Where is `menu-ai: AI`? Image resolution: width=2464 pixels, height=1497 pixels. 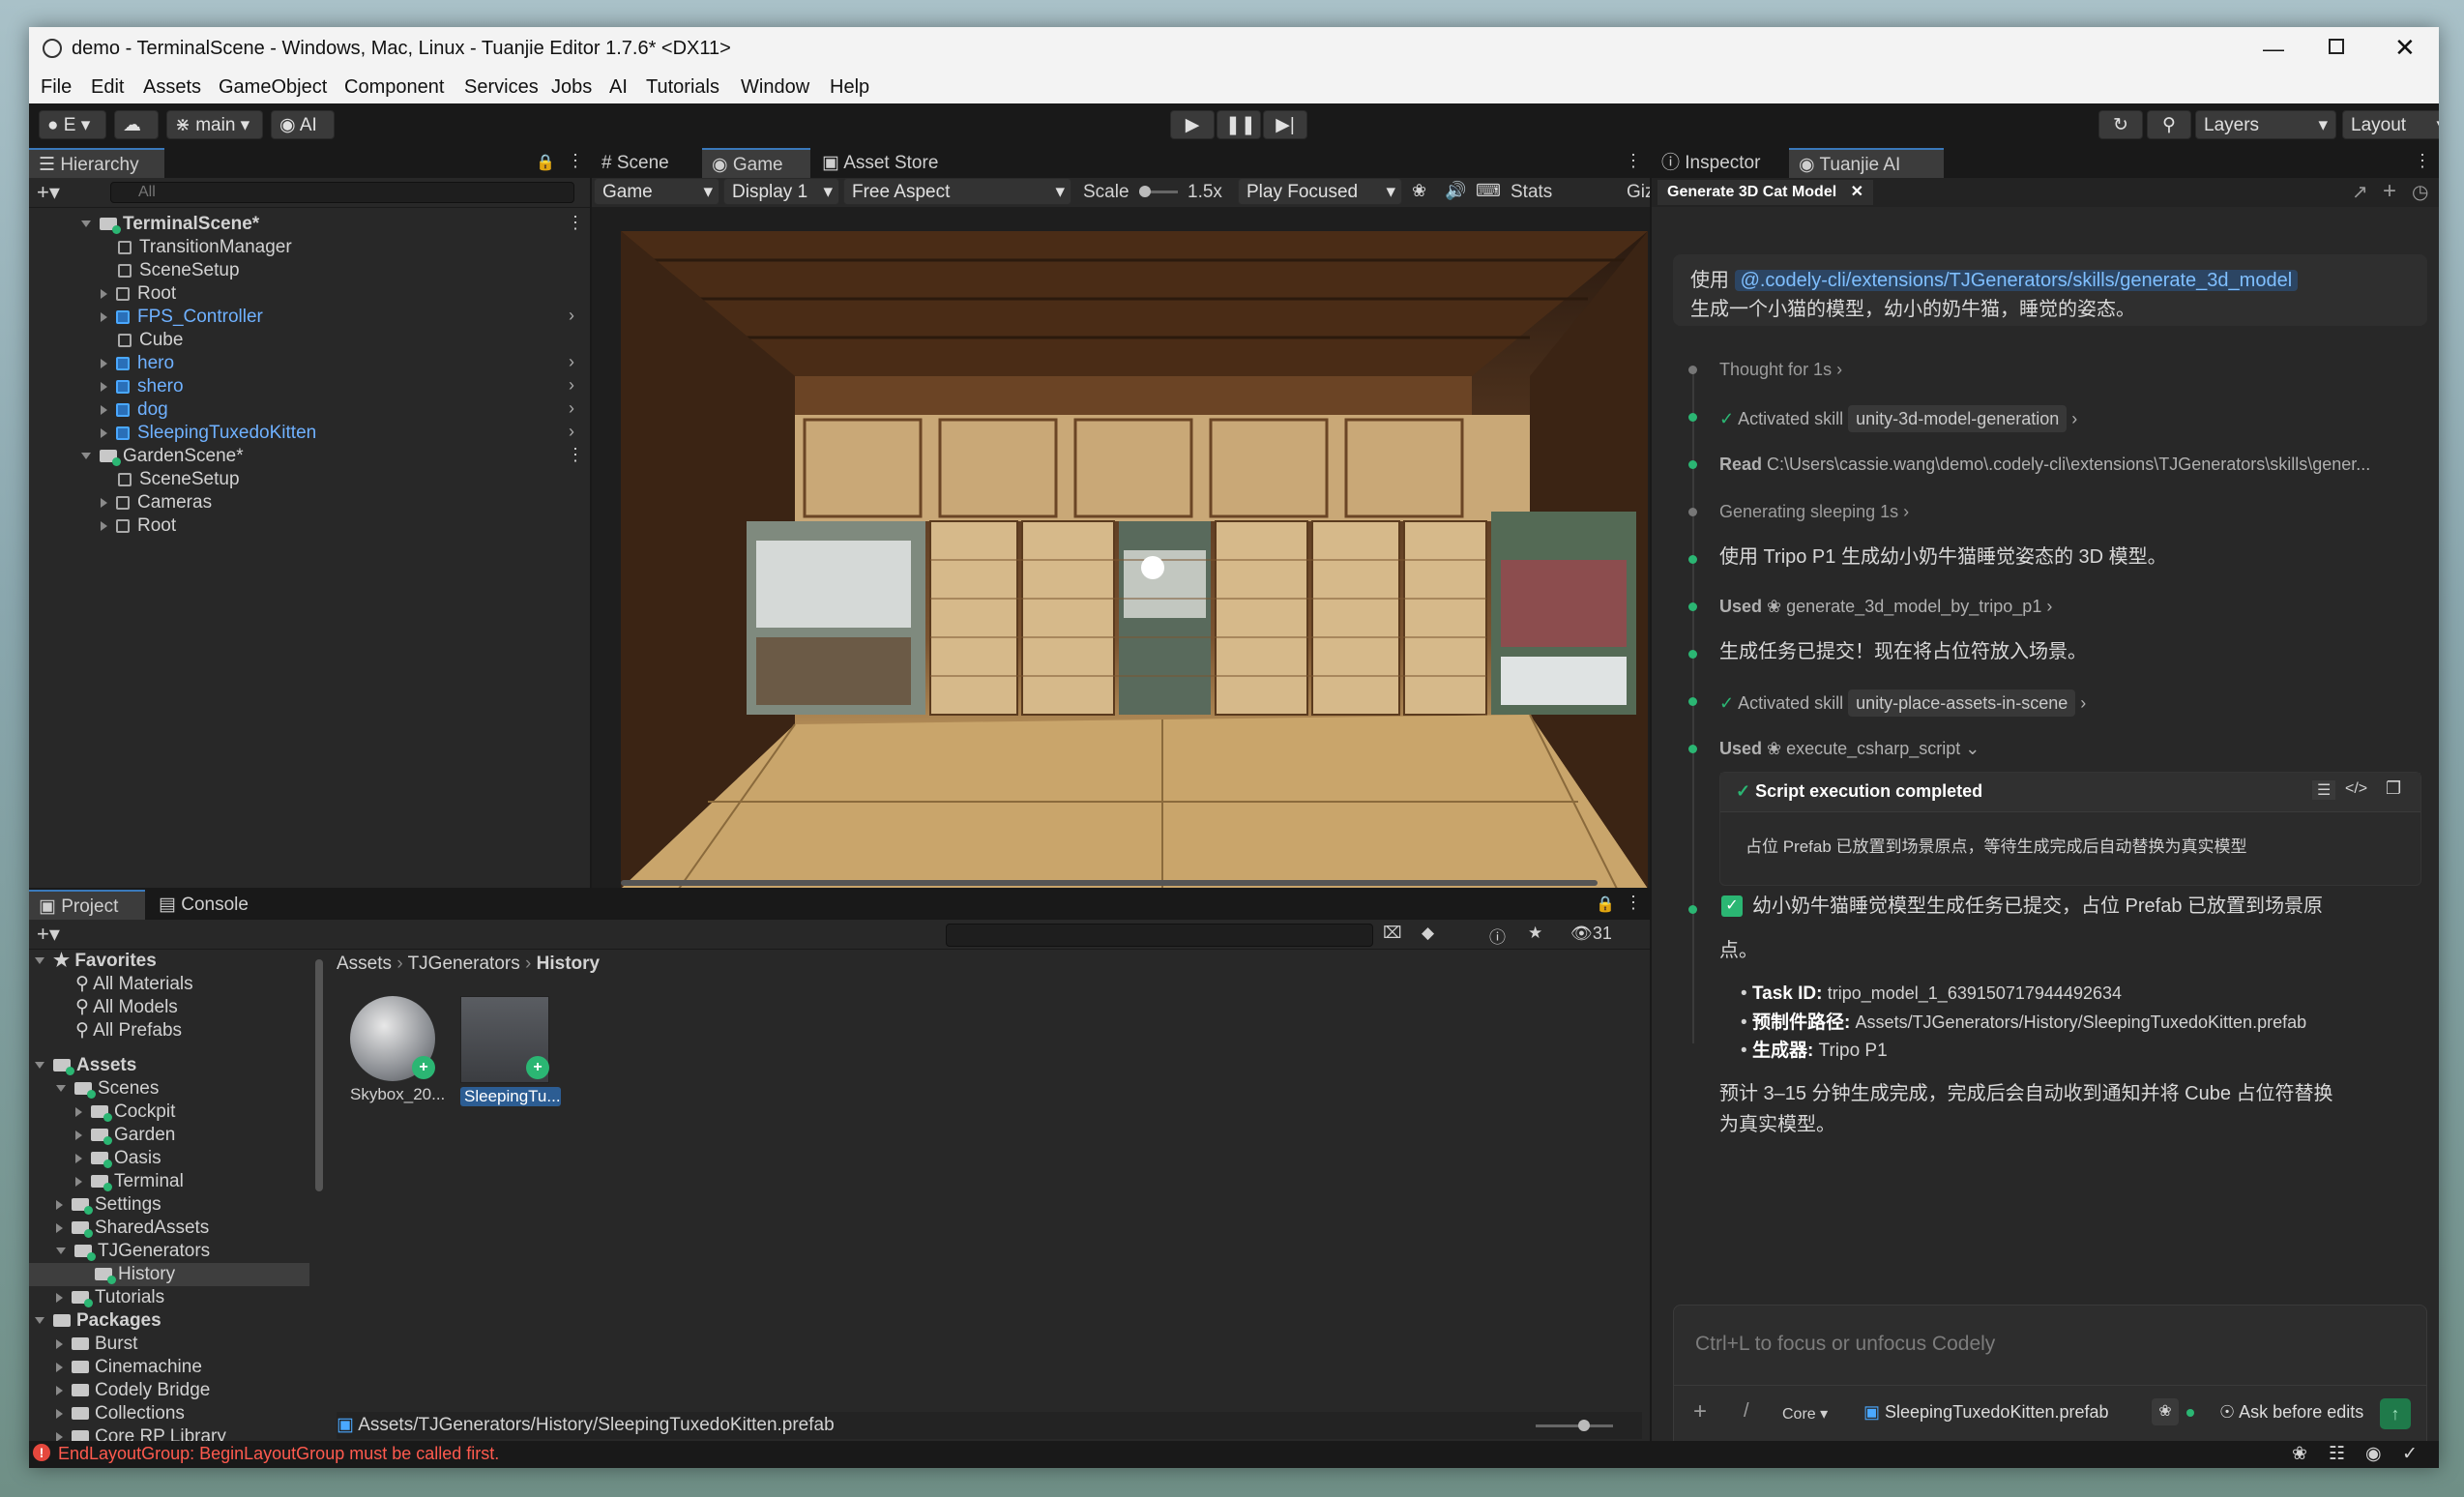
menu-ai: AI is located at coordinates (619, 87).